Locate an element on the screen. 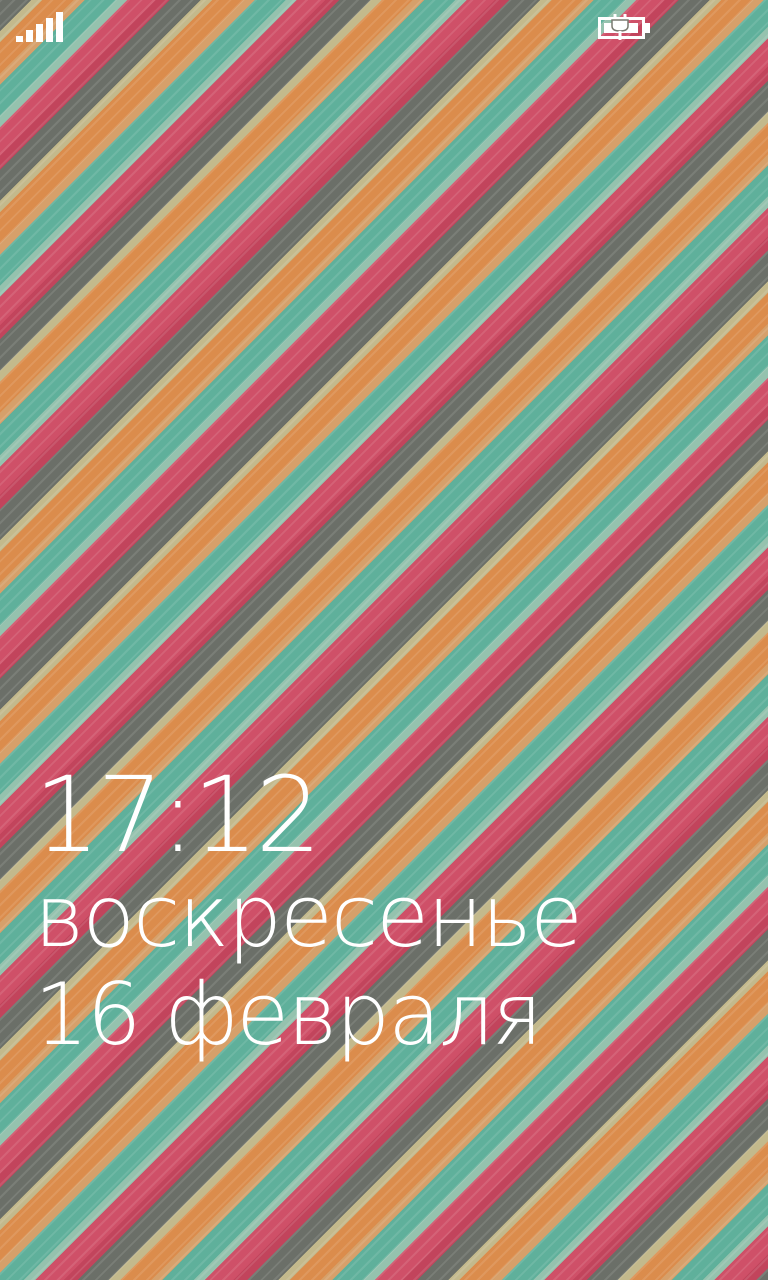  battery-charging-icon is located at coordinates (624, 27).